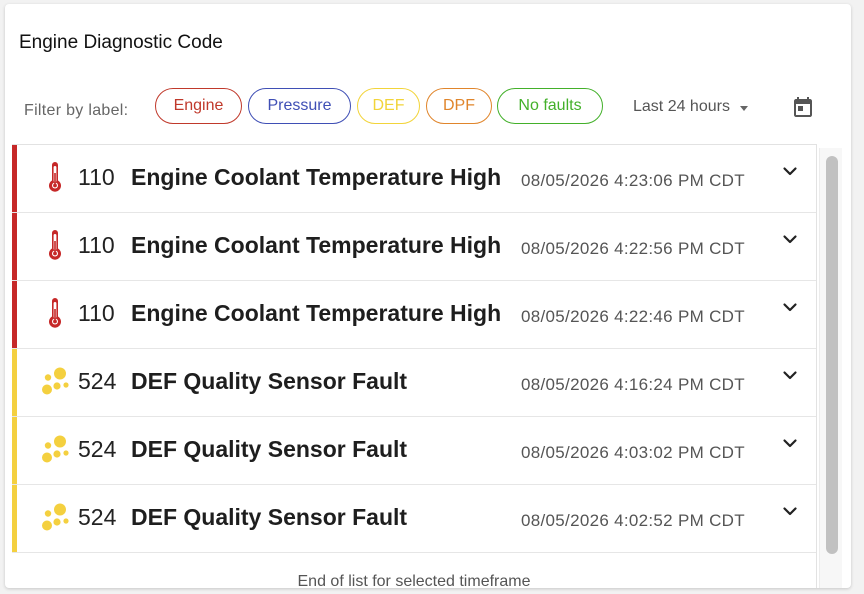  What do you see at coordinates (121, 42) in the screenshot?
I see `card-title: Engine Diagnostic Code` at bounding box center [121, 42].